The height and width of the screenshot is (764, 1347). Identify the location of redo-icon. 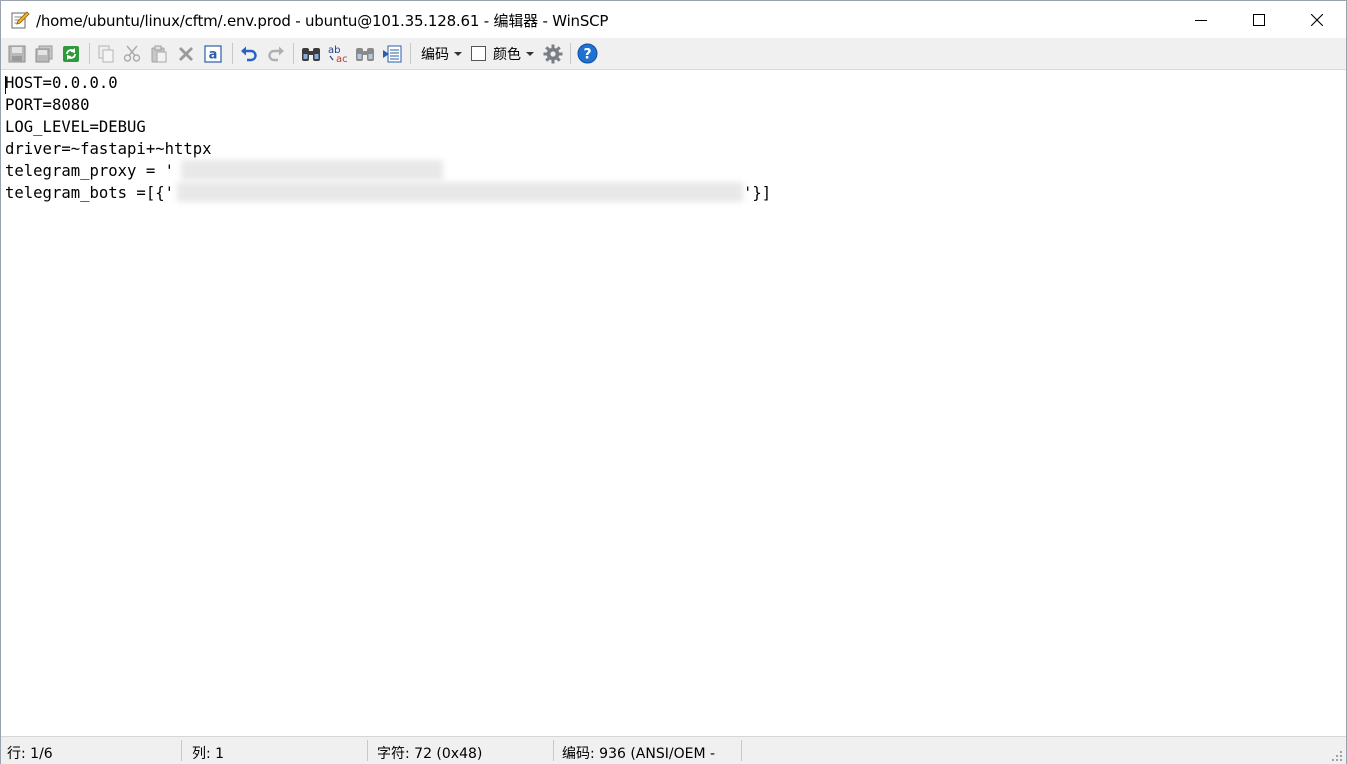
(275, 53).